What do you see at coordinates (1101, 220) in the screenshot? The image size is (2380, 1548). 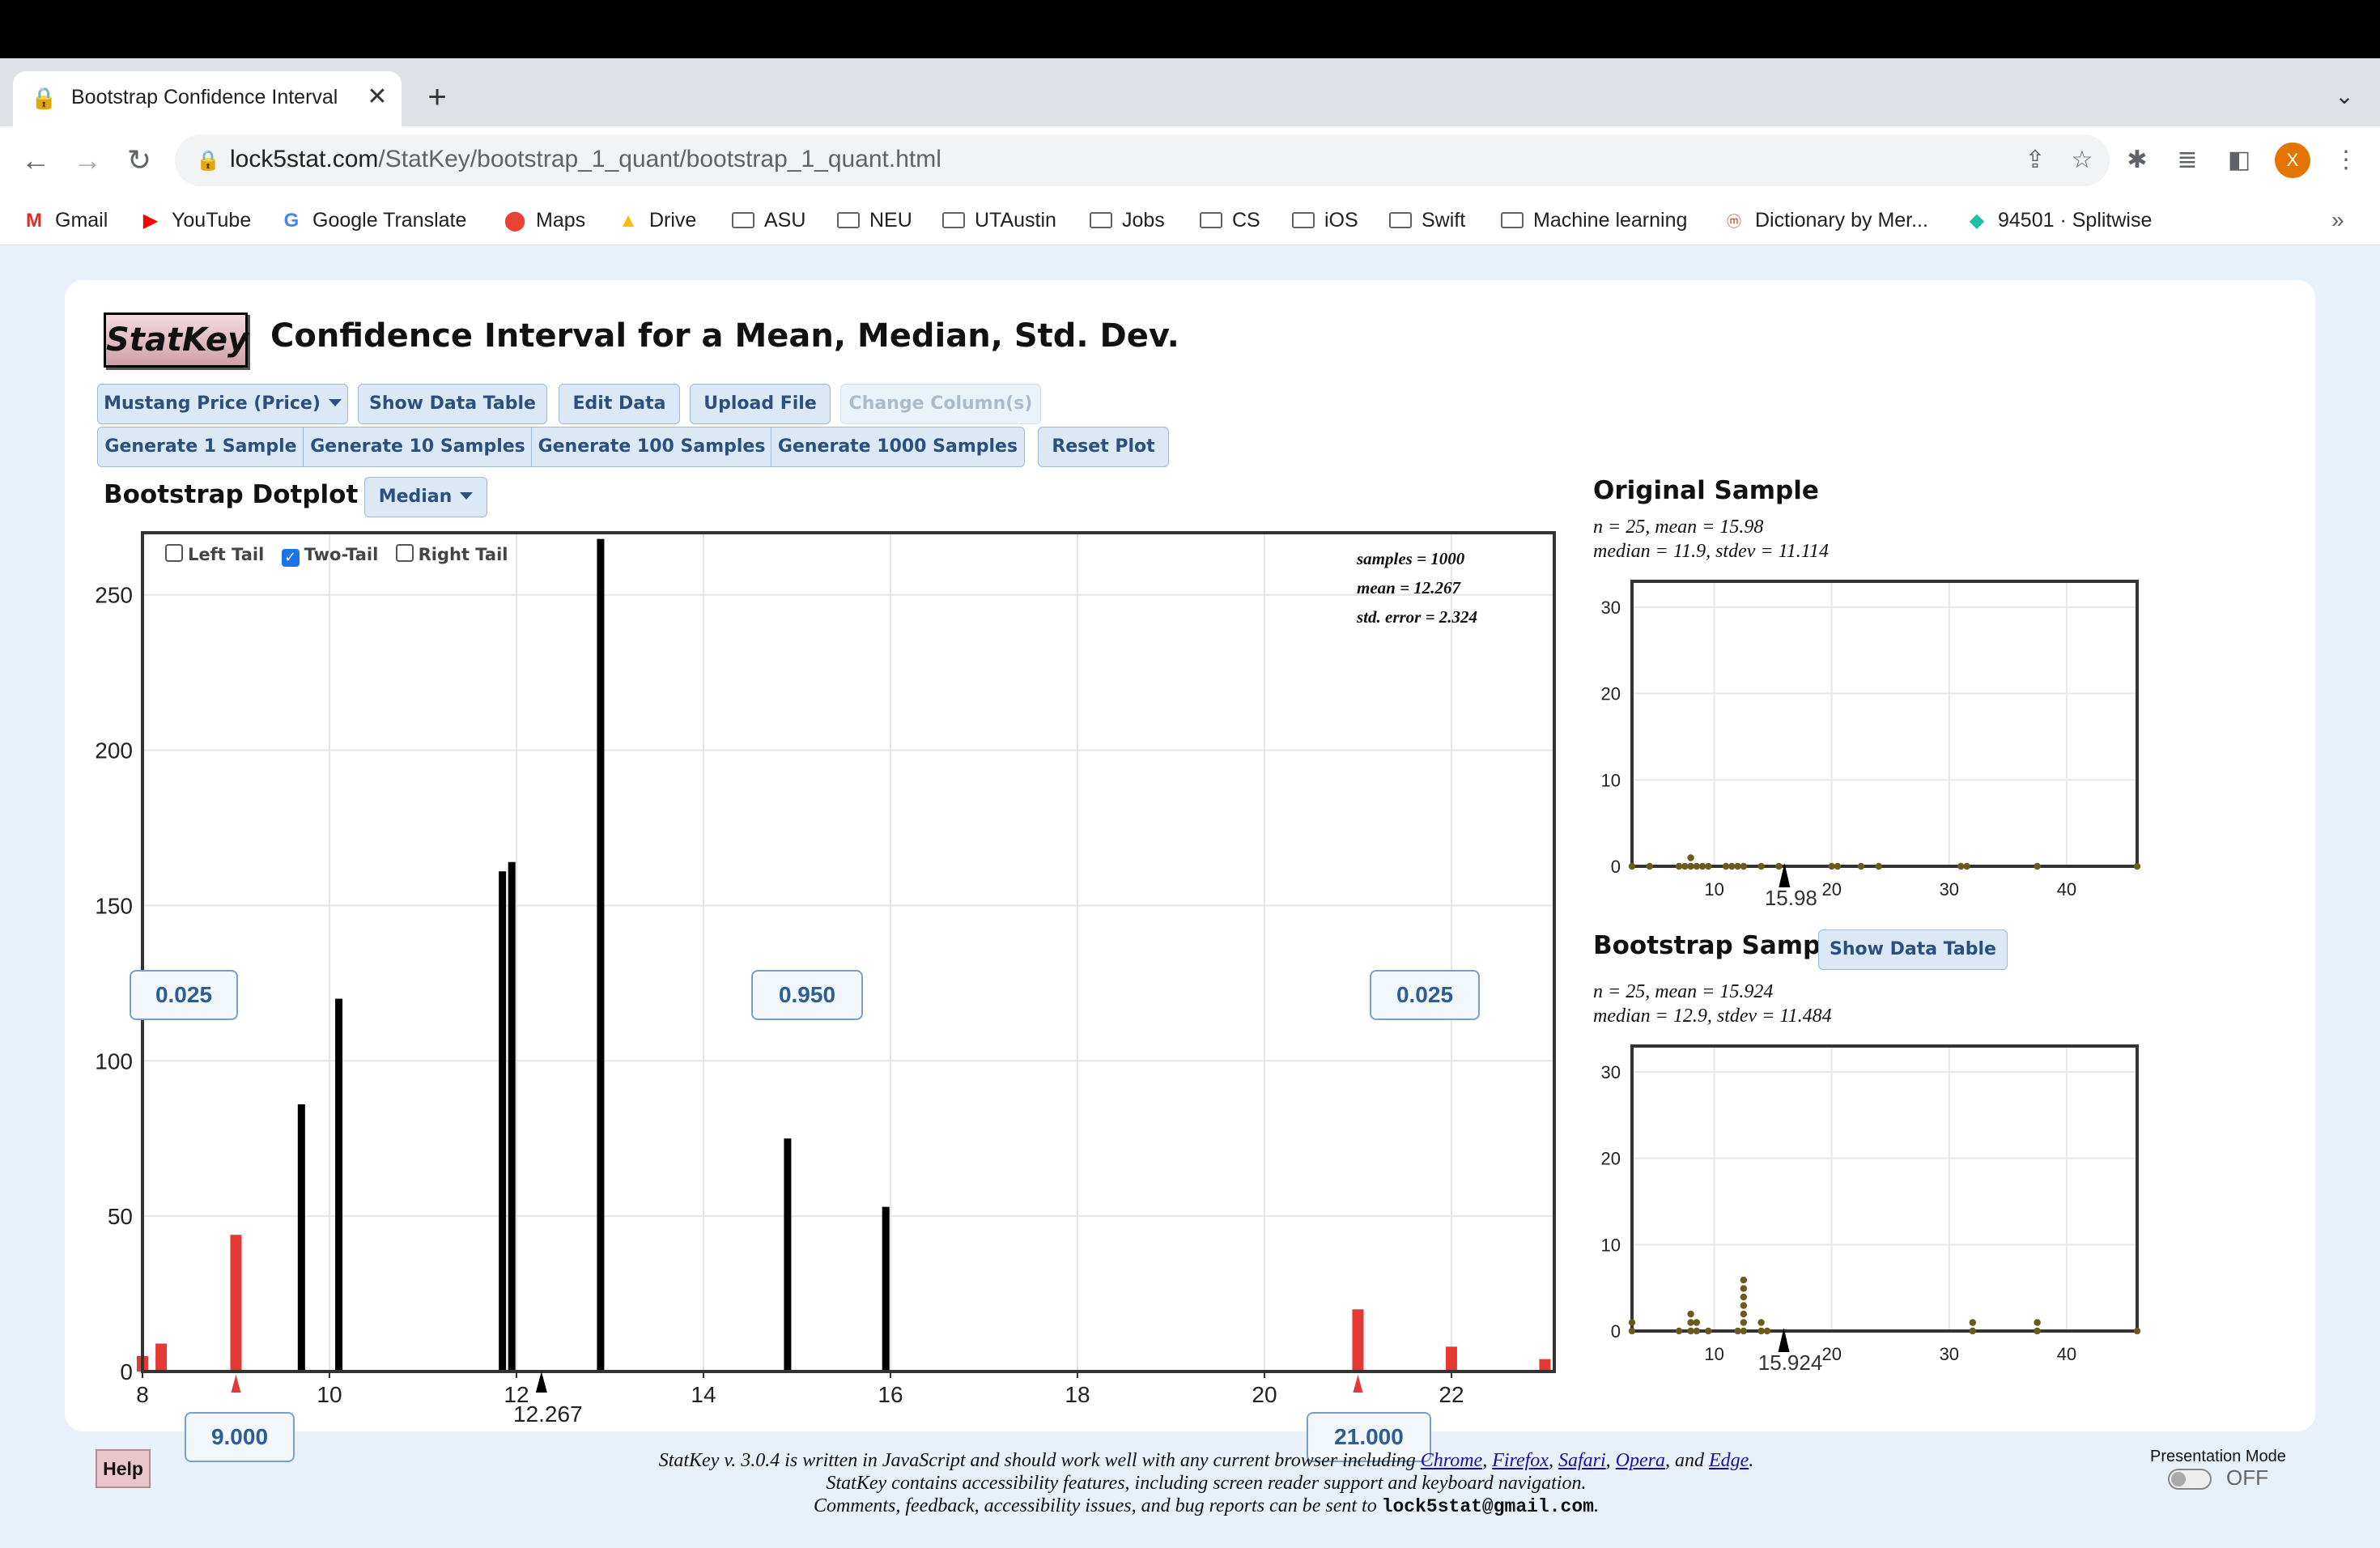 I see `folder-icon` at bounding box center [1101, 220].